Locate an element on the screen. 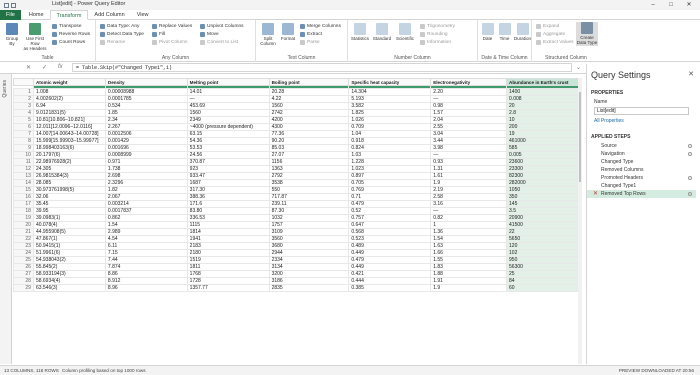 Image resolution: width=700 pixels, height=375 pixels. row-number: 5 is located at coordinates (23, 120).